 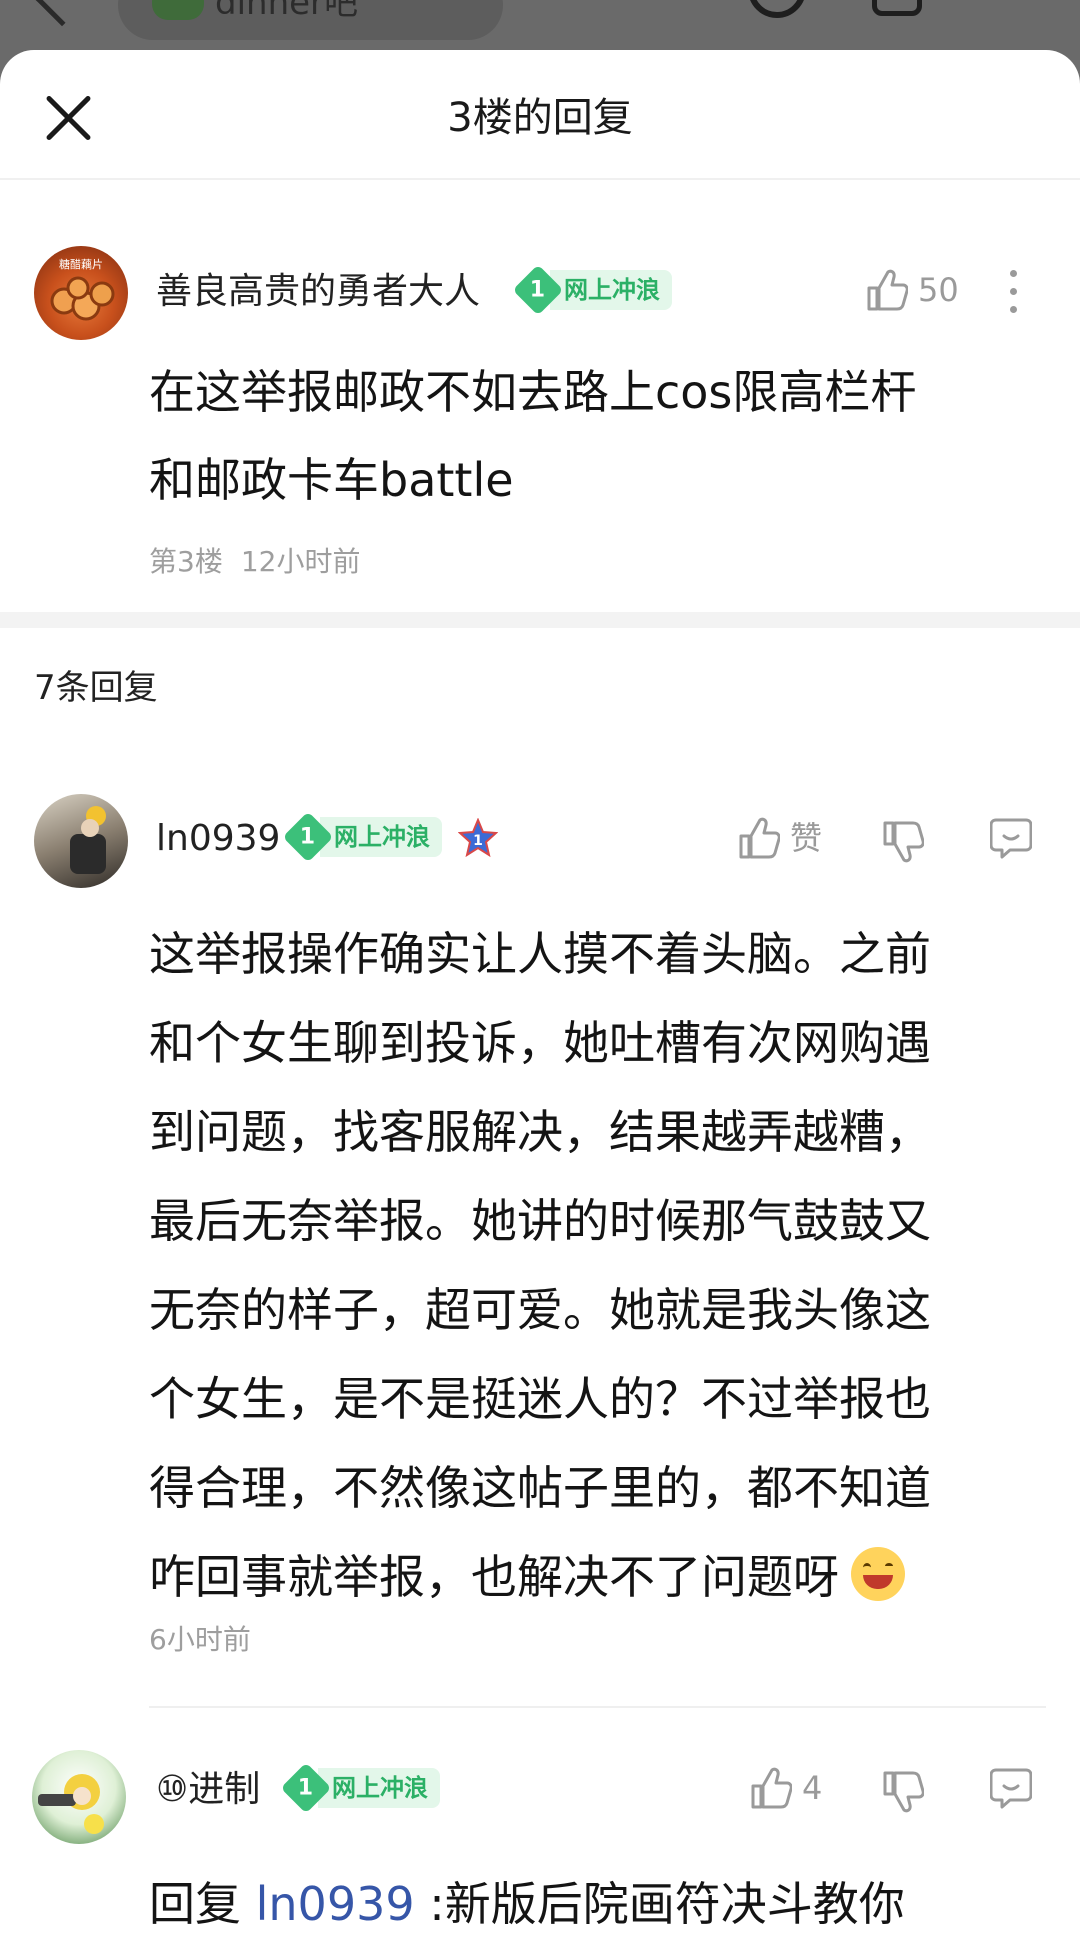 What do you see at coordinates (806, 838) in the screenshot?
I see `like-label: 赞` at bounding box center [806, 838].